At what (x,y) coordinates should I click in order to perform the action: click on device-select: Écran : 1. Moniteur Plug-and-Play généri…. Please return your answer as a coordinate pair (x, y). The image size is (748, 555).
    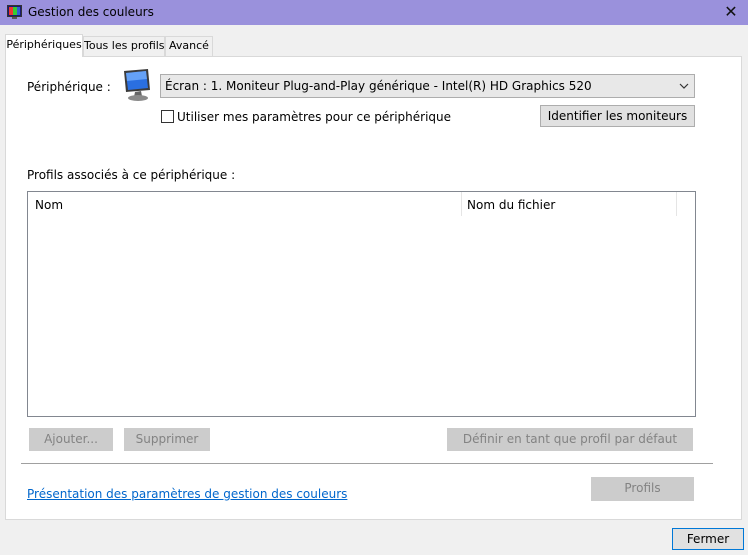
    Looking at the image, I should click on (427, 86).